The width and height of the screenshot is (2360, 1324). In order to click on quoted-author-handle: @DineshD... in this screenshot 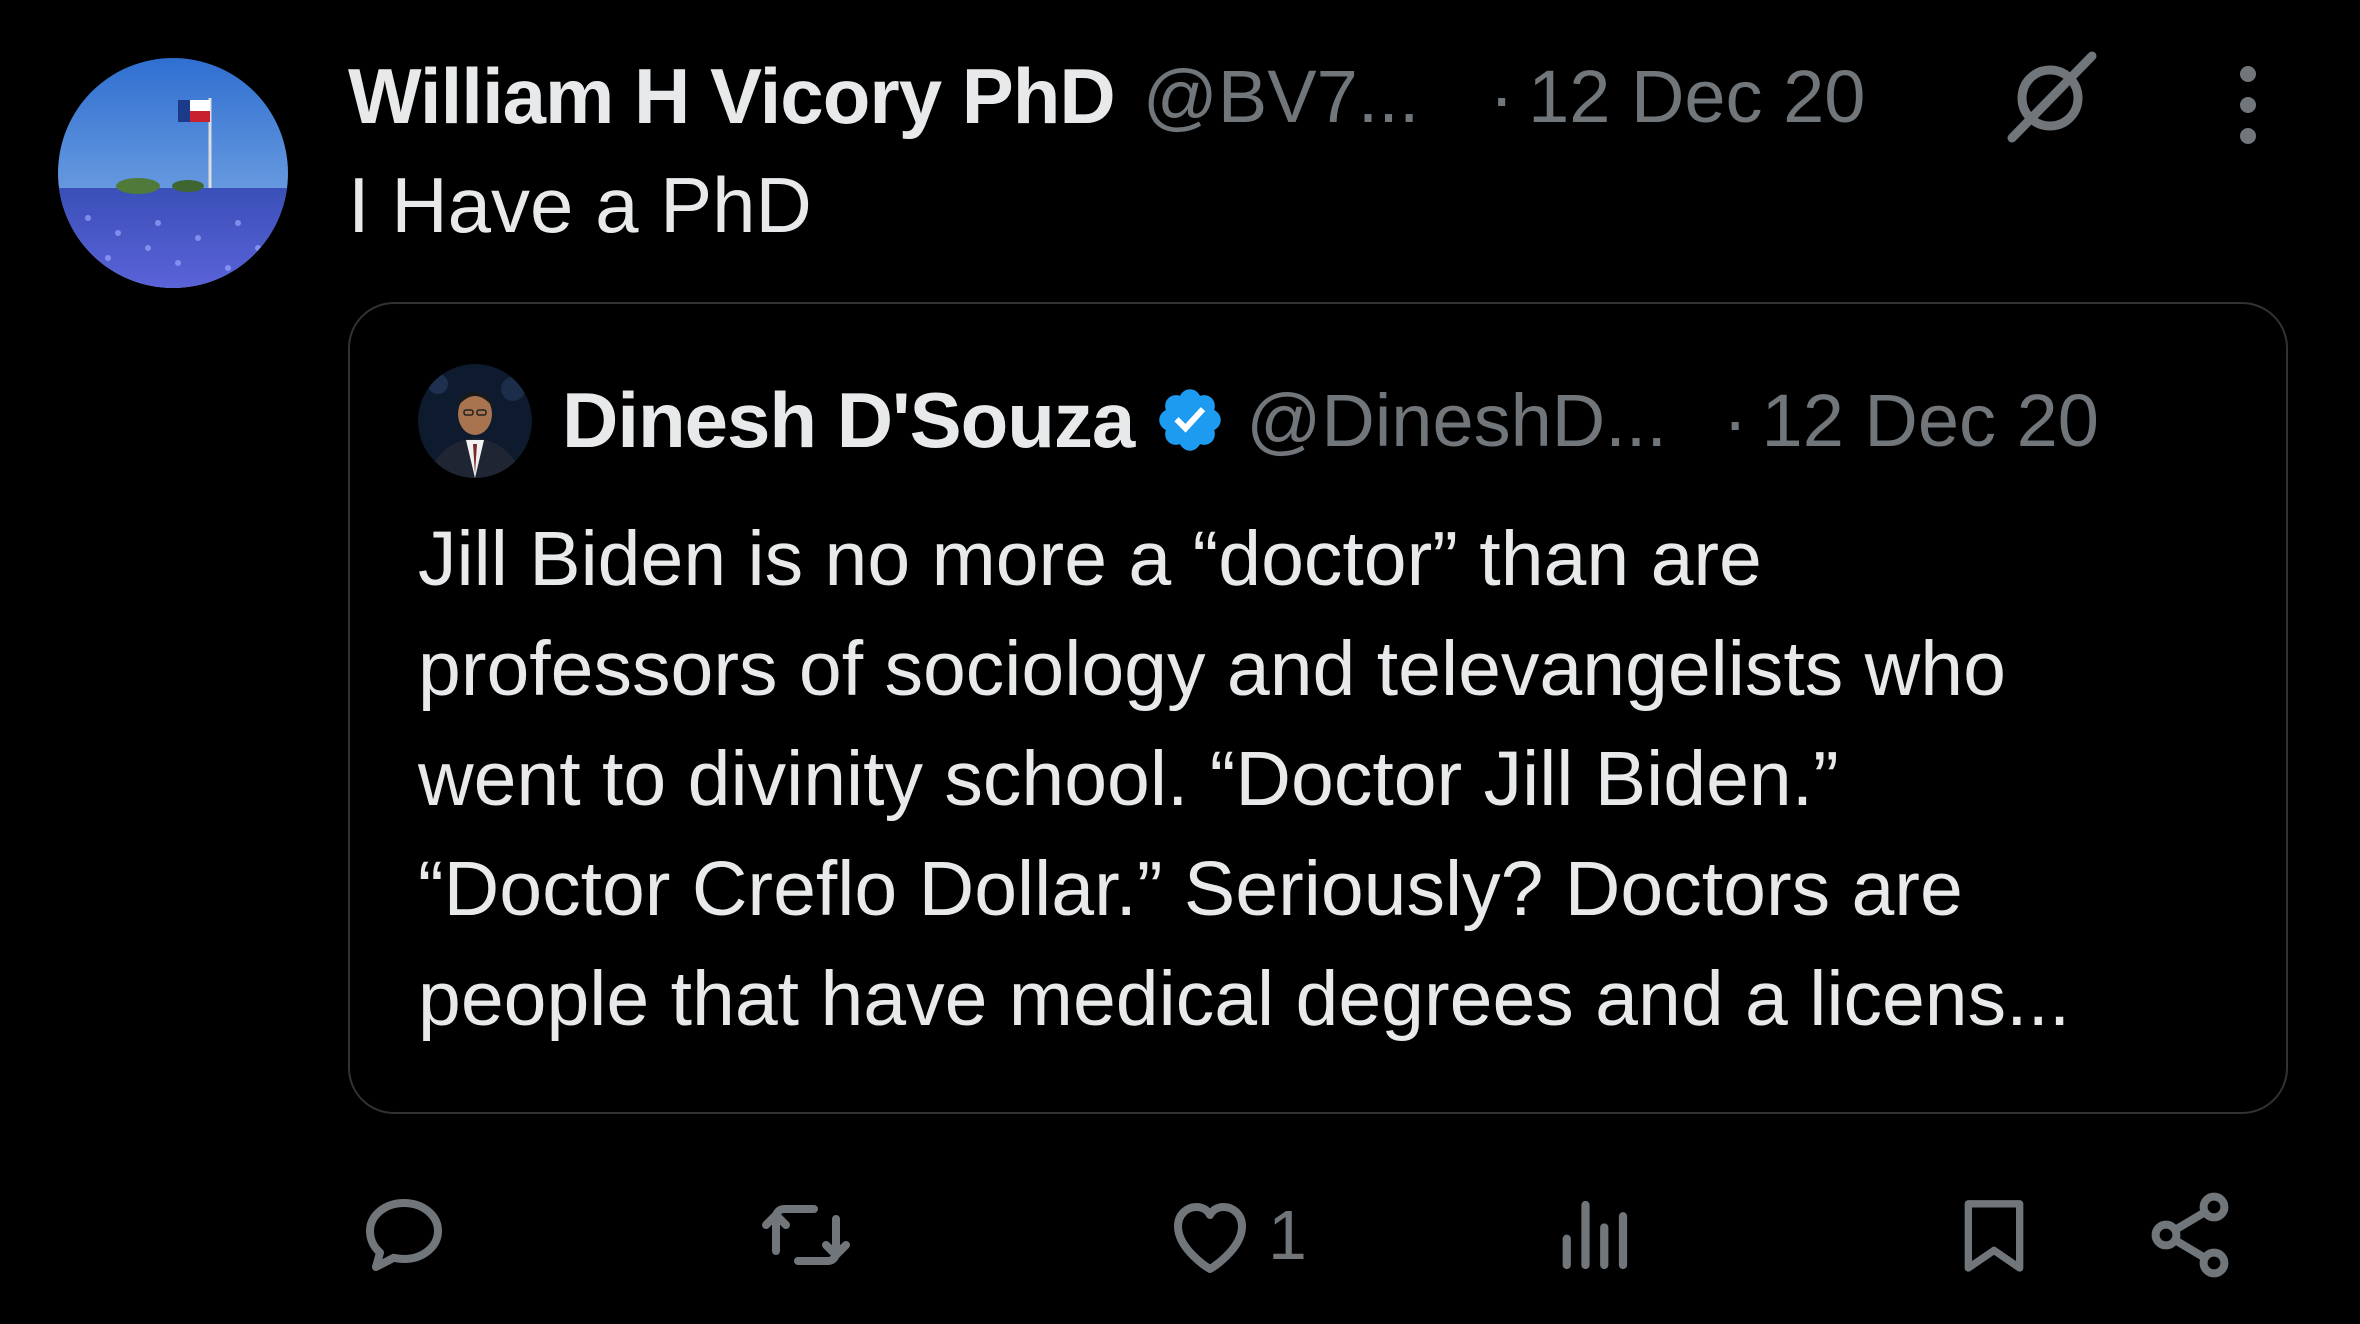, I will do `click(1456, 420)`.